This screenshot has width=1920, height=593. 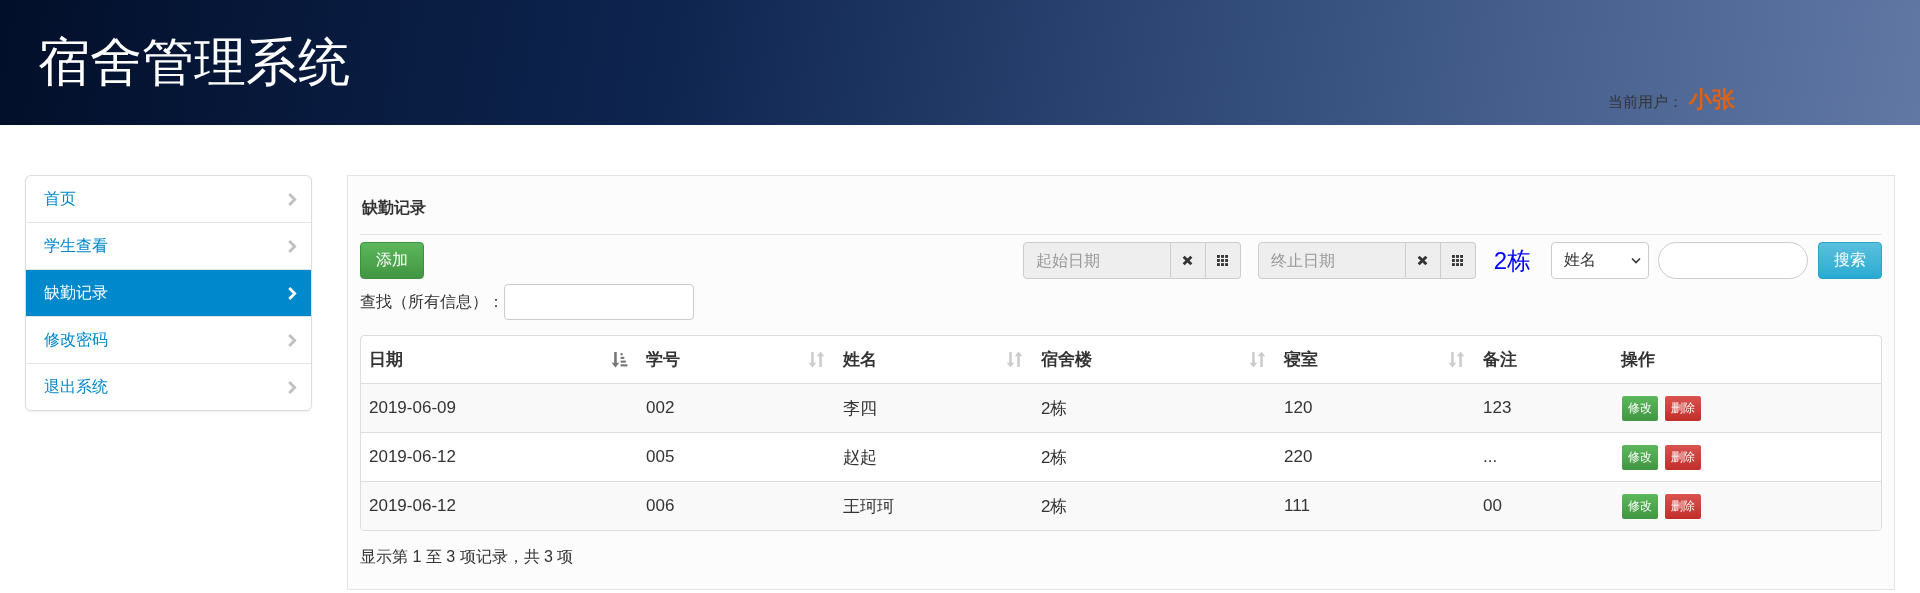 I want to click on column-header: 学号, so click(x=663, y=359).